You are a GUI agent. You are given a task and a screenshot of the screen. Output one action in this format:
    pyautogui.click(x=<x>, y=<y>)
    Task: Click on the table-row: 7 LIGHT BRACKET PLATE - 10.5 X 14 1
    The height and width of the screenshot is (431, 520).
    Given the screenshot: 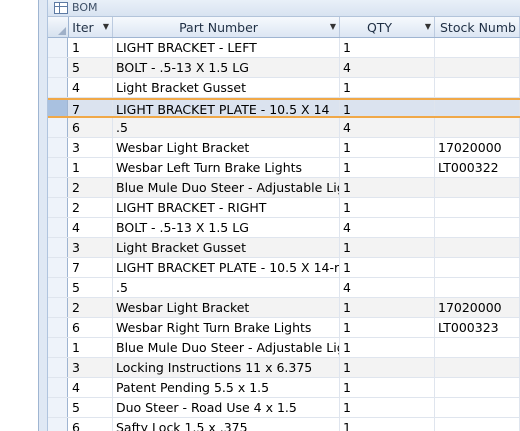 What is the action you would take?
    pyautogui.click(x=284, y=108)
    